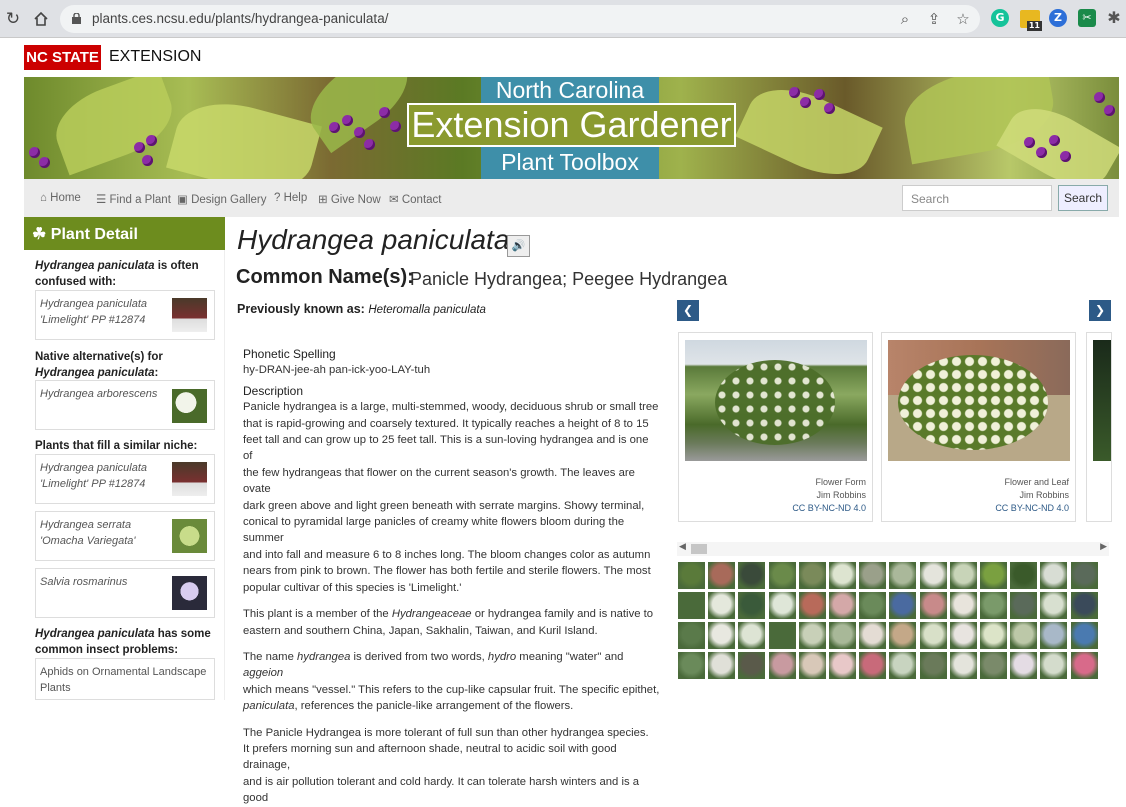 This screenshot has height=807, width=1126. I want to click on nav-give-now: ⊞ Give Now, so click(349, 199).